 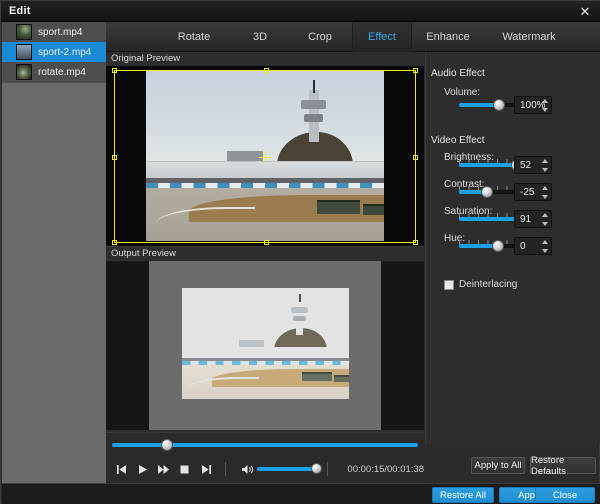 I want to click on transport-controls: 00:00:15/00:01:38, so click(x=265, y=469).